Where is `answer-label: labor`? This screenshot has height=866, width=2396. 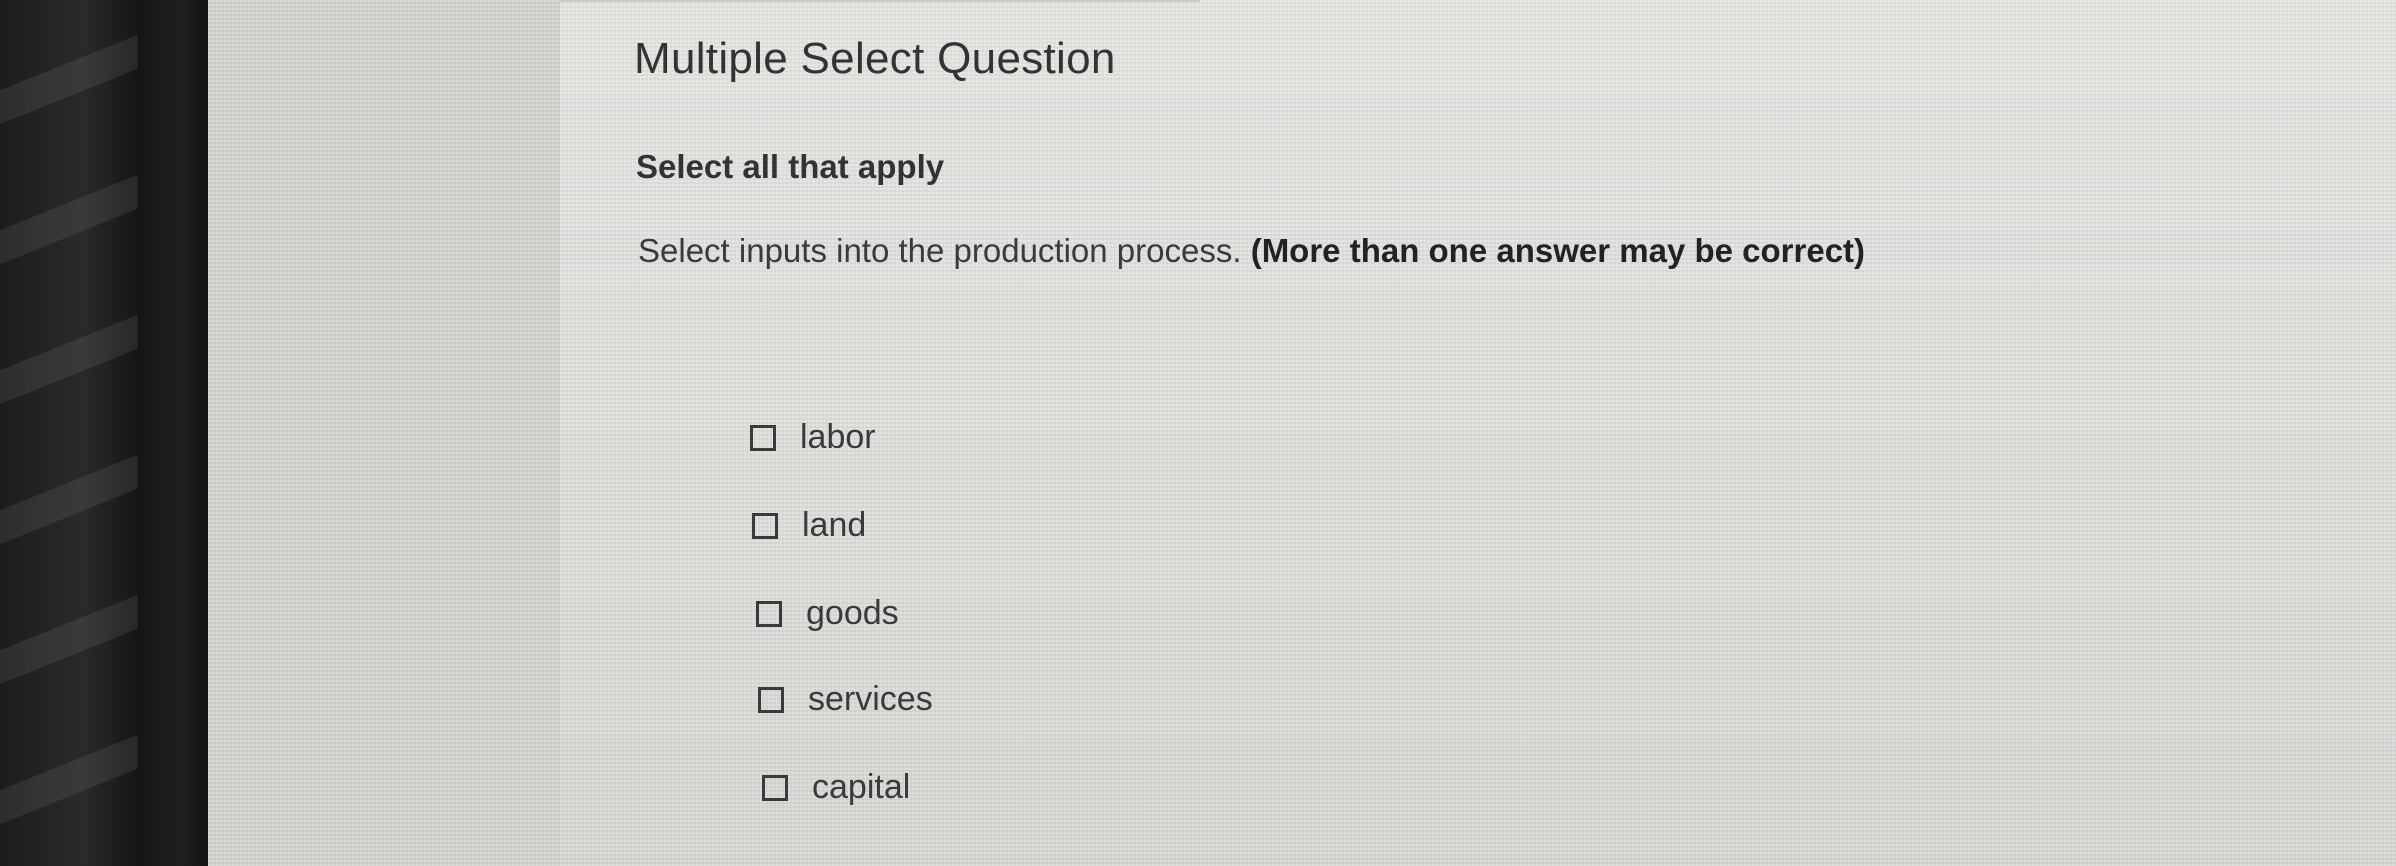 answer-label: labor is located at coordinates (838, 437).